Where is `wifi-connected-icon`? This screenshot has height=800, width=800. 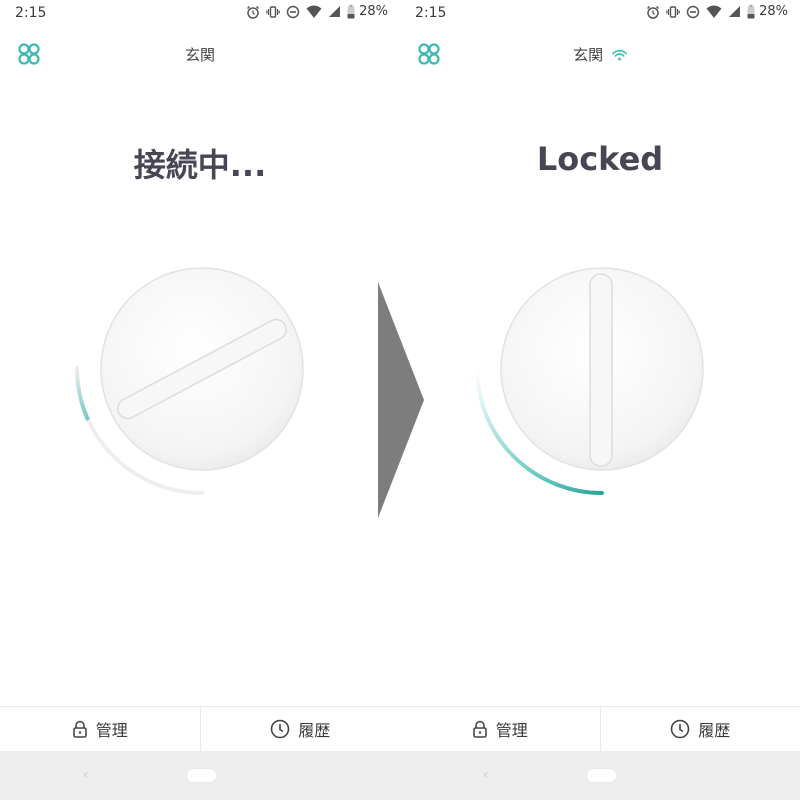 wifi-connected-icon is located at coordinates (619, 55).